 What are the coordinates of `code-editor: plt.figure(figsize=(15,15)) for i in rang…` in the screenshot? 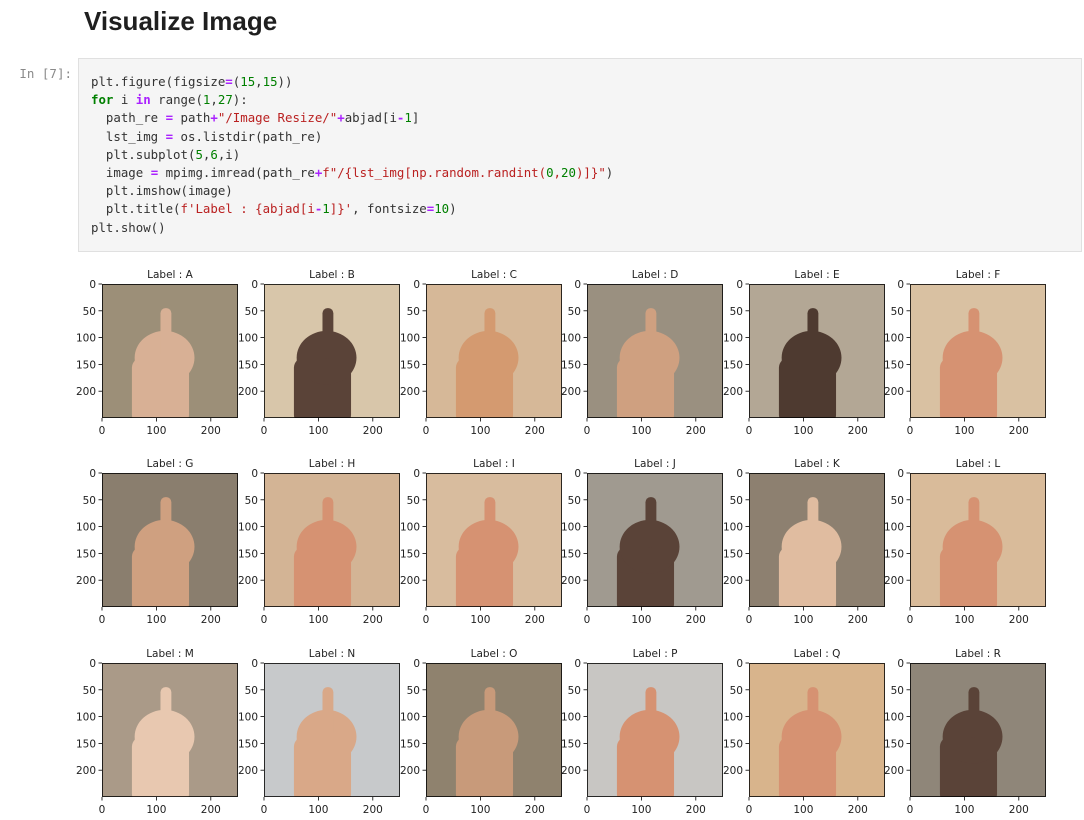 It's located at (352, 155).